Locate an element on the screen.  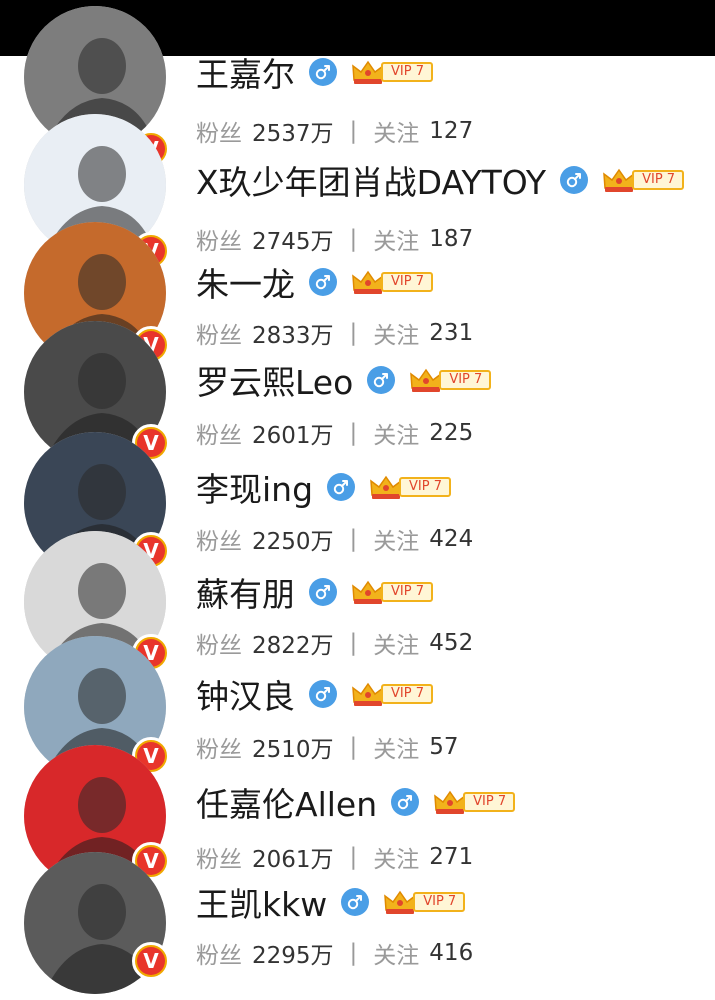
fans-count: 2537万 is located at coordinates (293, 131).